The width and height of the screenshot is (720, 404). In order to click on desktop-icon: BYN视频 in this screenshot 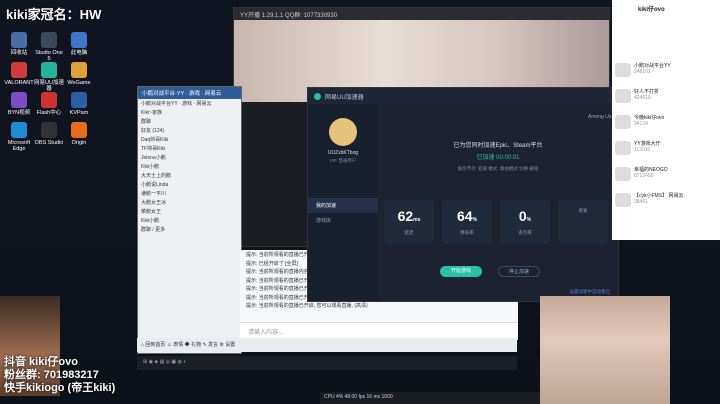, I will do `click(19, 104)`.